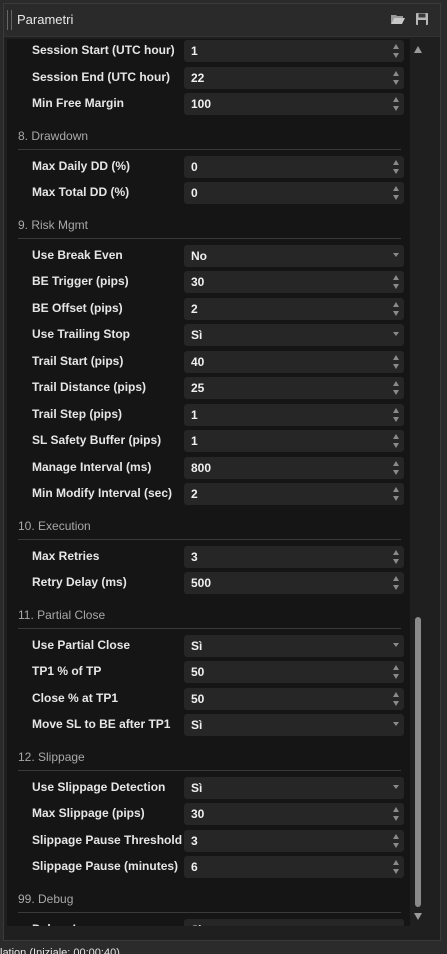 The height and width of the screenshot is (954, 447). What do you see at coordinates (294, 77) in the screenshot?
I see `parameter-spinner: 22` at bounding box center [294, 77].